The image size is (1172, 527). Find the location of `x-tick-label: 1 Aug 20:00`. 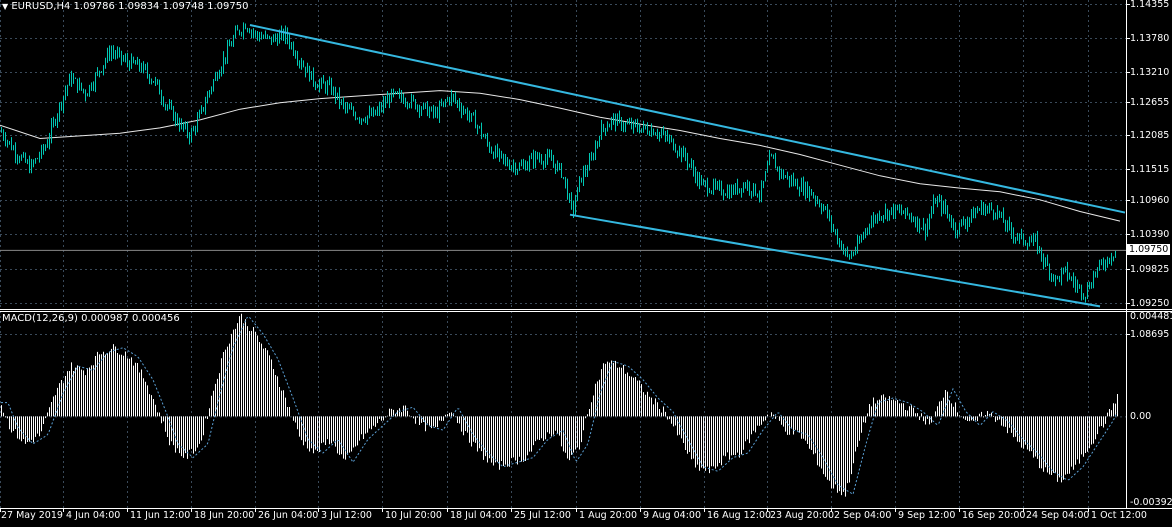

x-tick-label: 1 Aug 20:00 is located at coordinates (608, 515).